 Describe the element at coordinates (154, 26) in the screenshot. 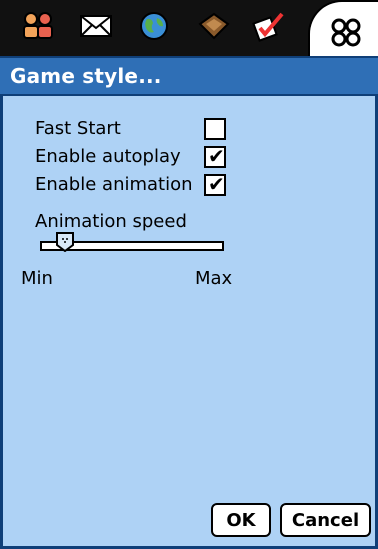

I see `globe-icon` at that location.